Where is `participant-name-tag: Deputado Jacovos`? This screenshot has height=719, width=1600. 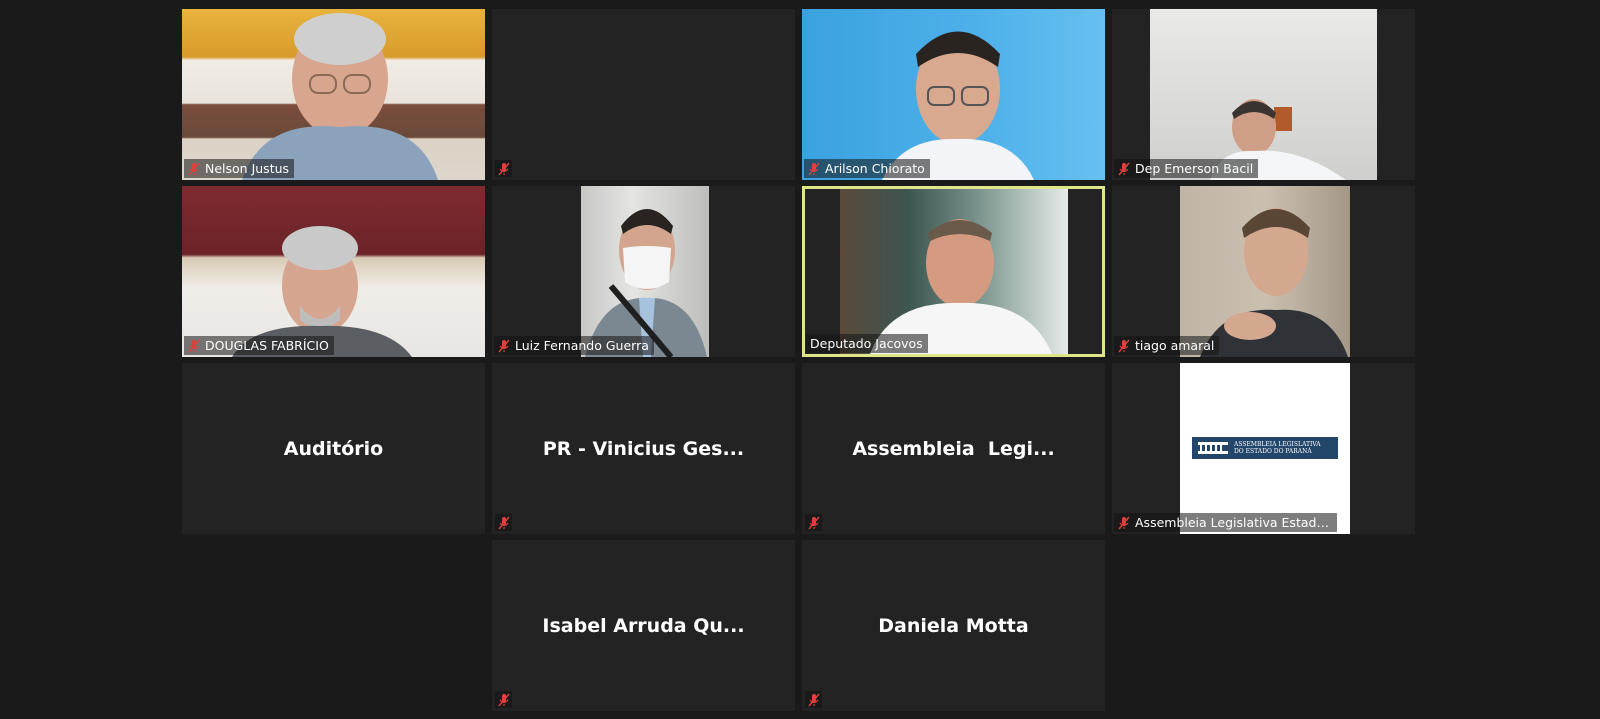 participant-name-tag: Deputado Jacovos is located at coordinates (867, 343).